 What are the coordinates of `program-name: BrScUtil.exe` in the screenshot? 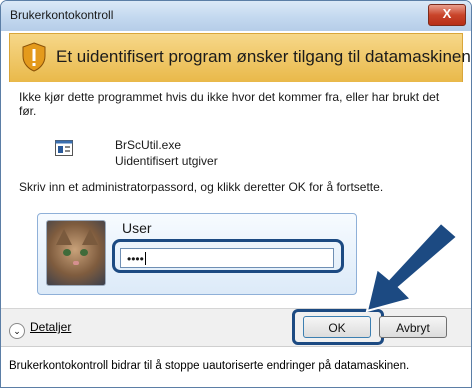 It's located at (148, 145).